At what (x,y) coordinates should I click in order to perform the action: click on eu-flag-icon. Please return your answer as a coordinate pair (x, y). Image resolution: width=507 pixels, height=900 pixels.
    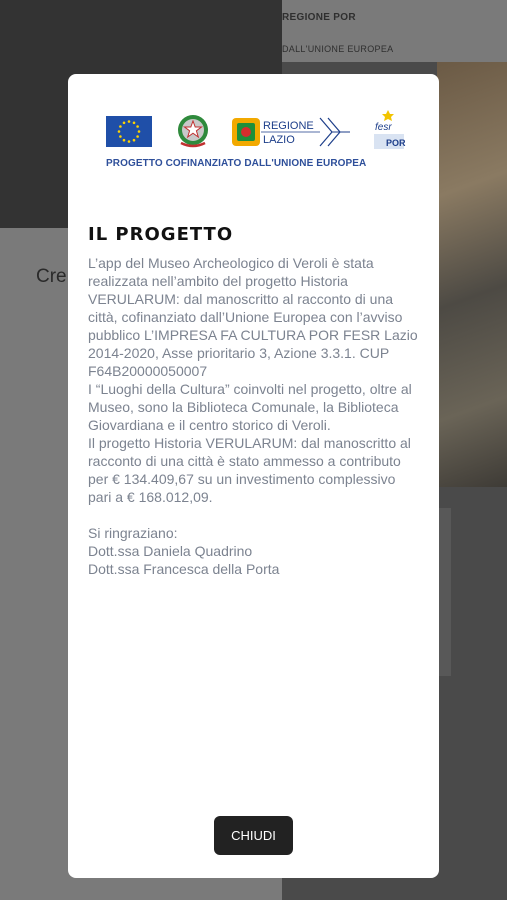
    Looking at the image, I should click on (129, 131).